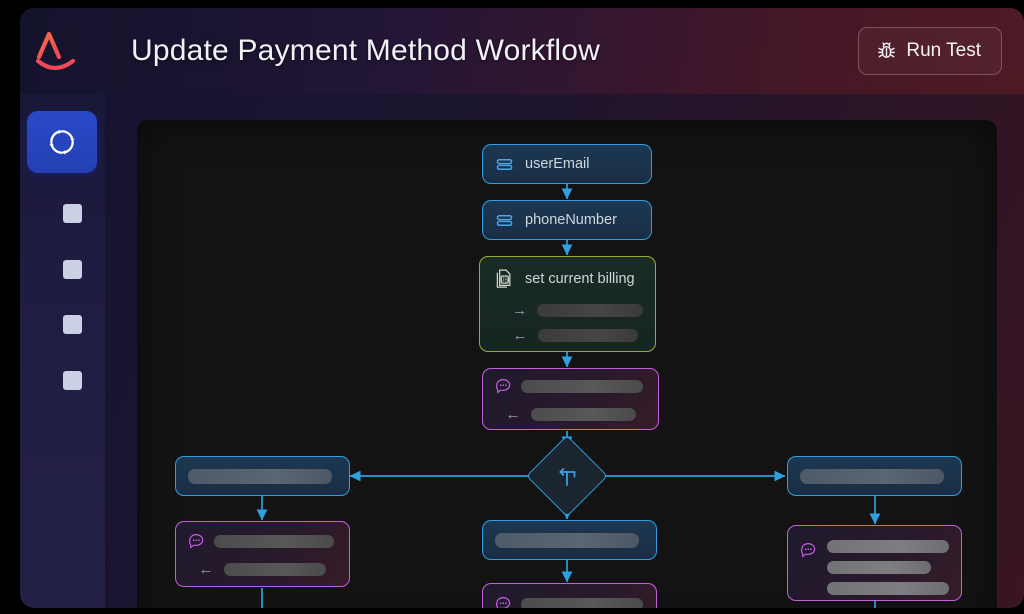  I want to click on app-header: Update Payment Method Workflow Run Test, so click(522, 51).